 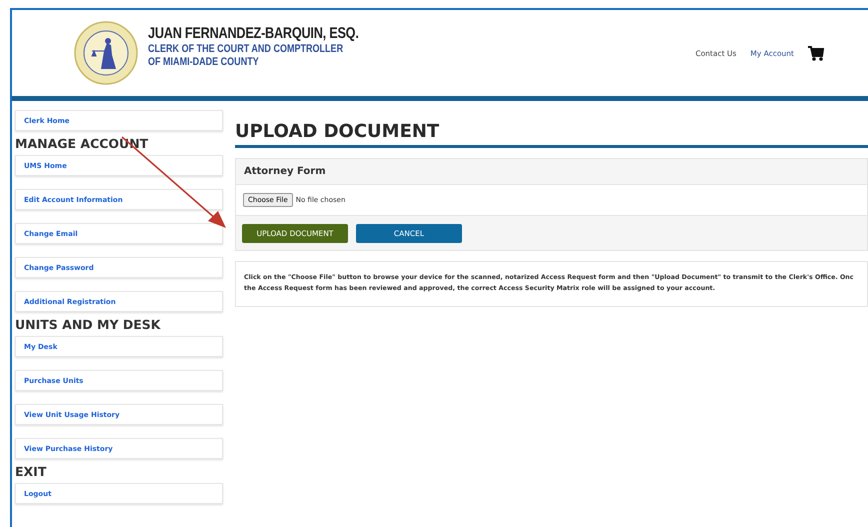 I want to click on cart-icon, so click(x=816, y=53).